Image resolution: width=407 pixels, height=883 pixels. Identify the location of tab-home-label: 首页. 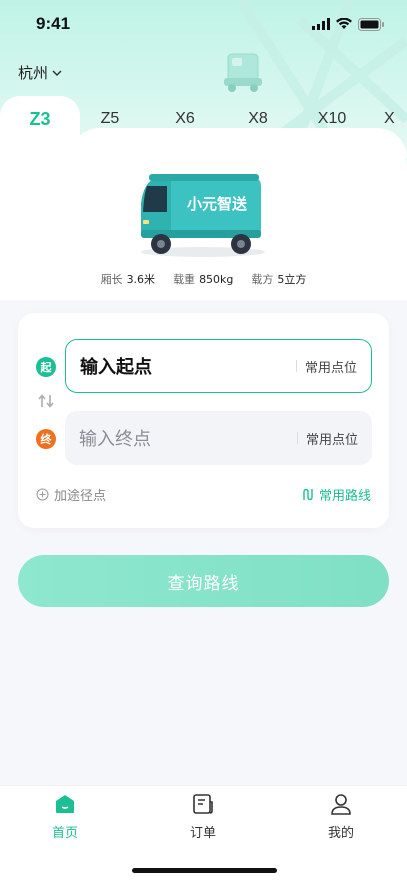
(64, 833).